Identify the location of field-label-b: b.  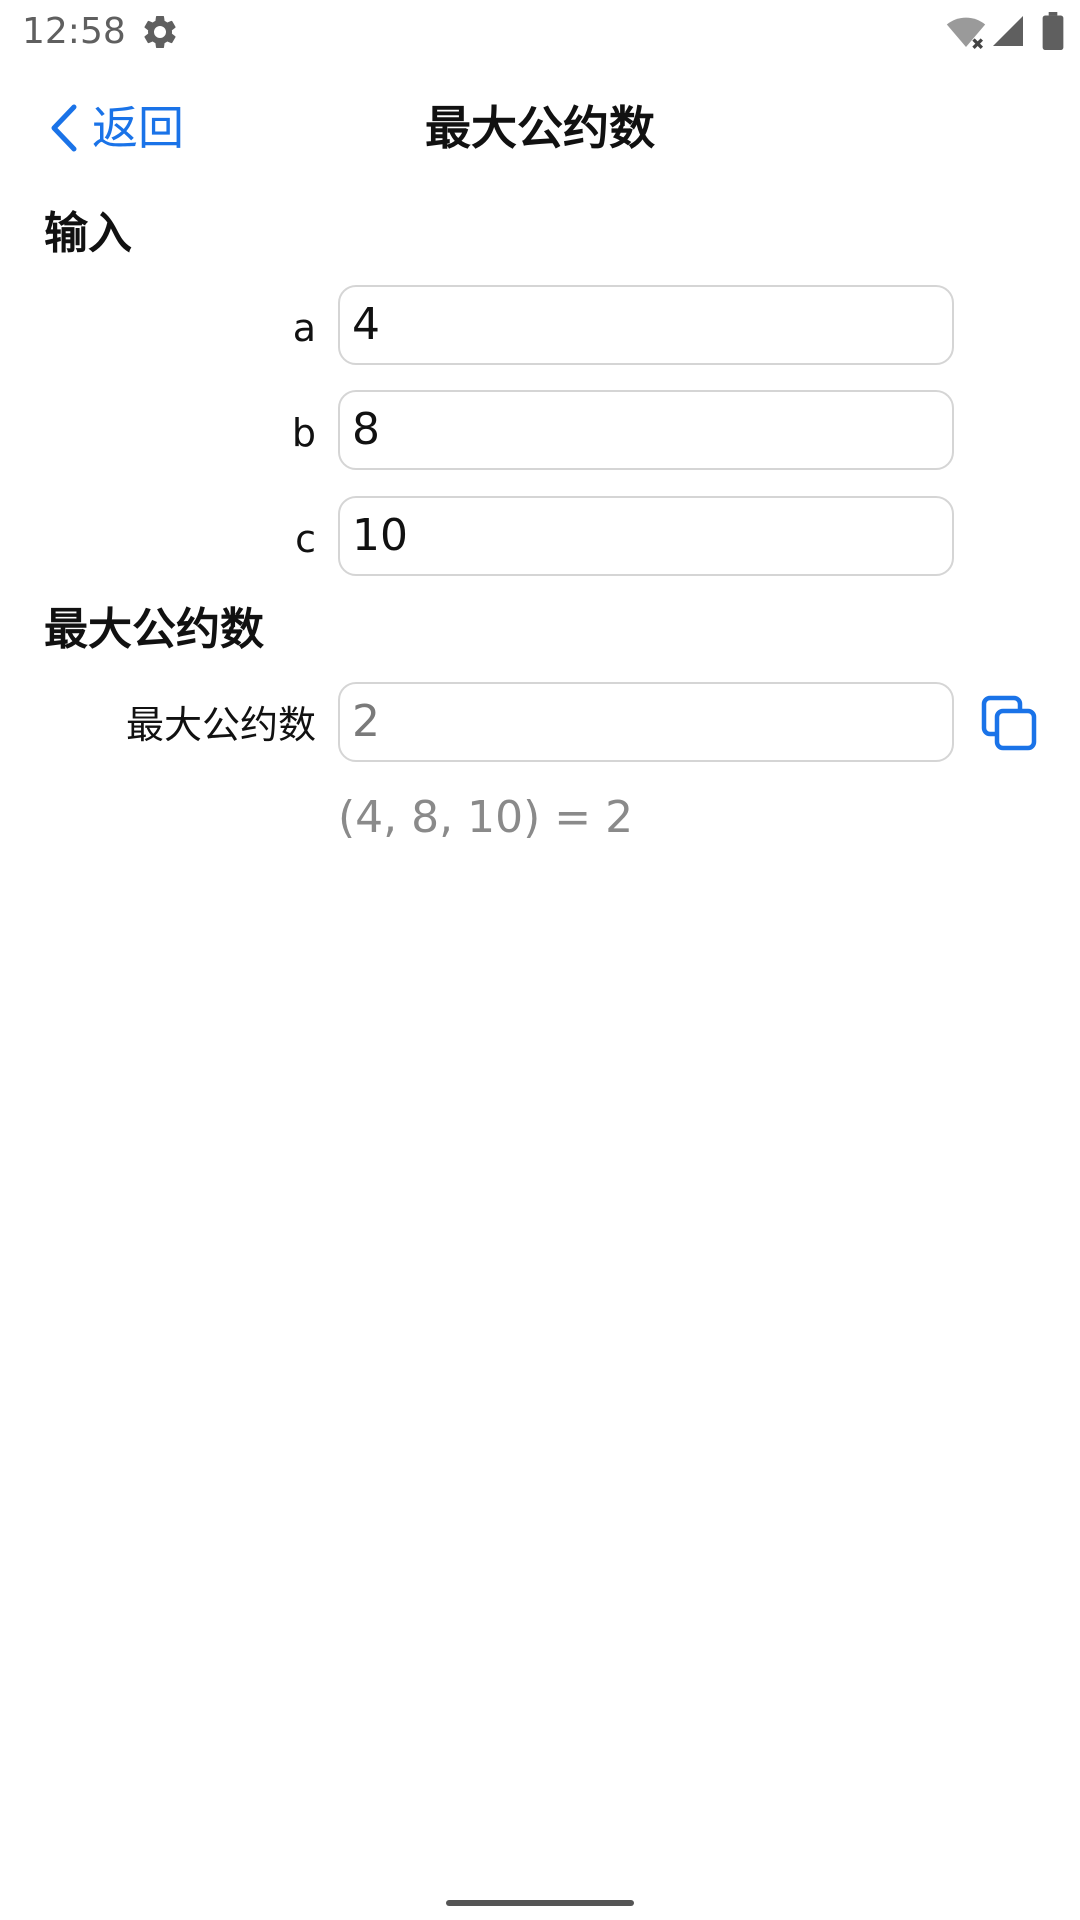
(303, 433).